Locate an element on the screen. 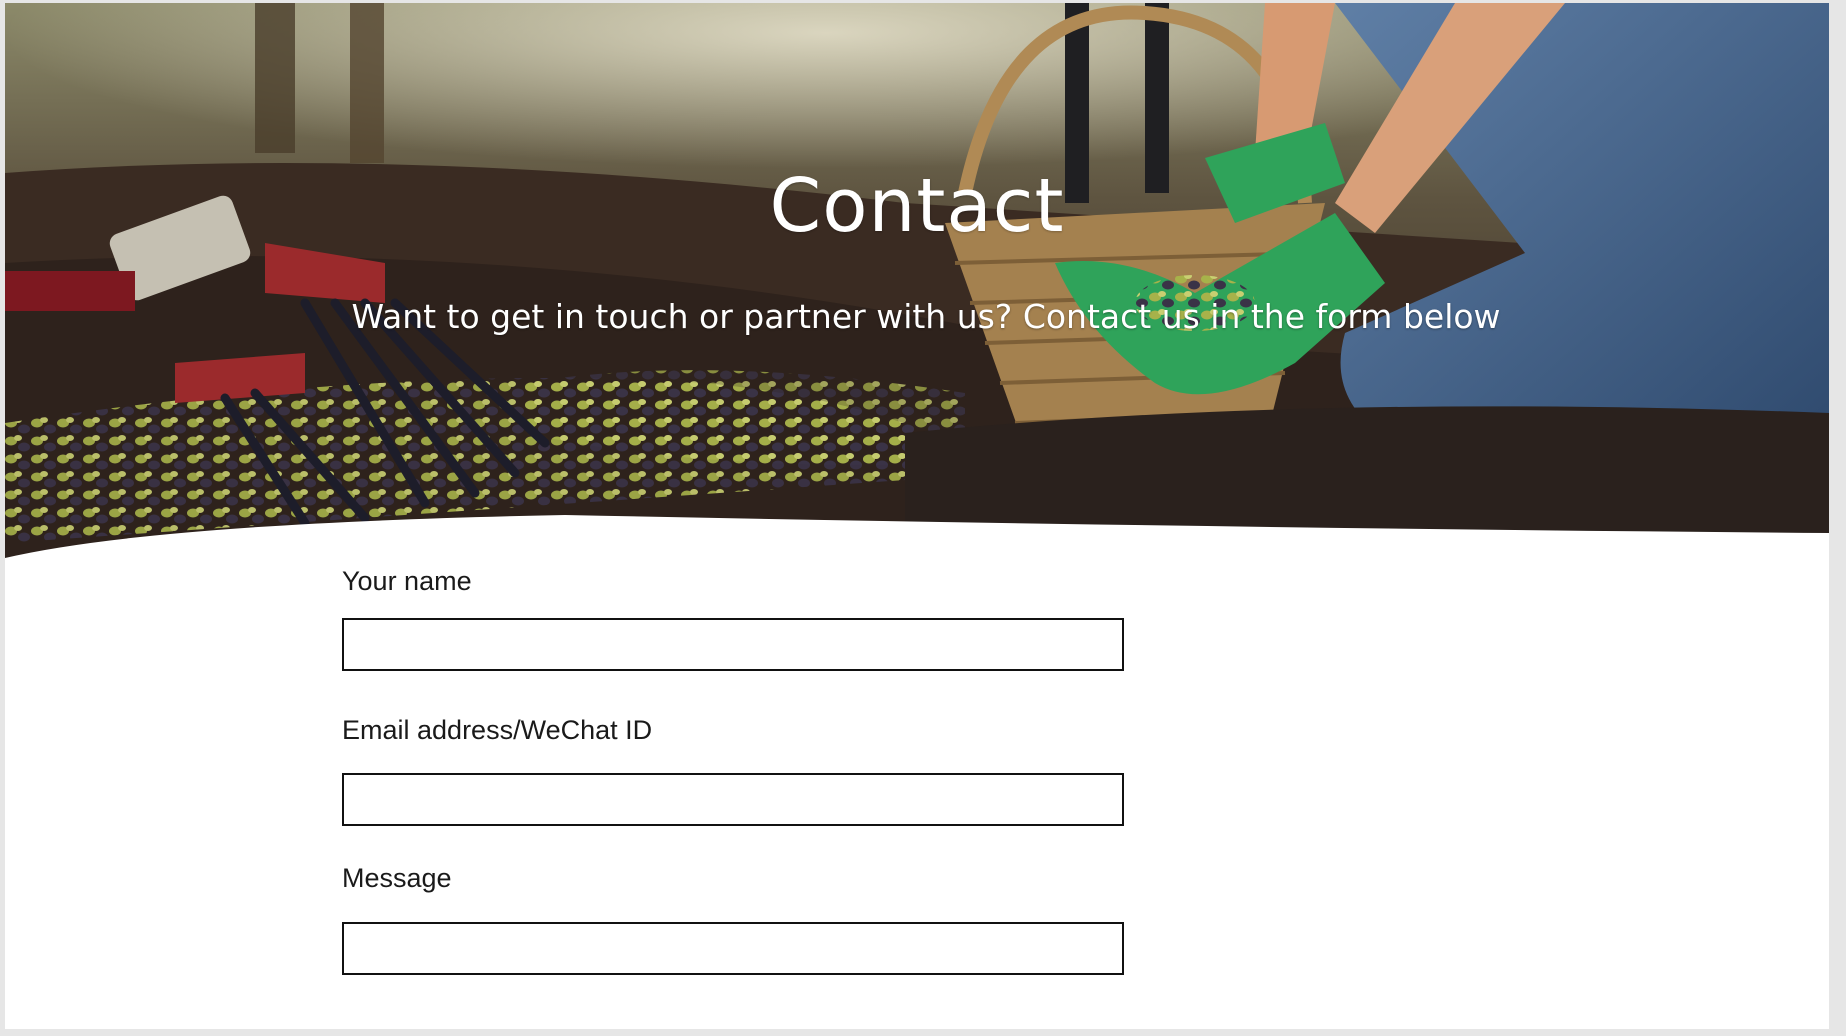  page-title: Contact is located at coordinates (917, 206).